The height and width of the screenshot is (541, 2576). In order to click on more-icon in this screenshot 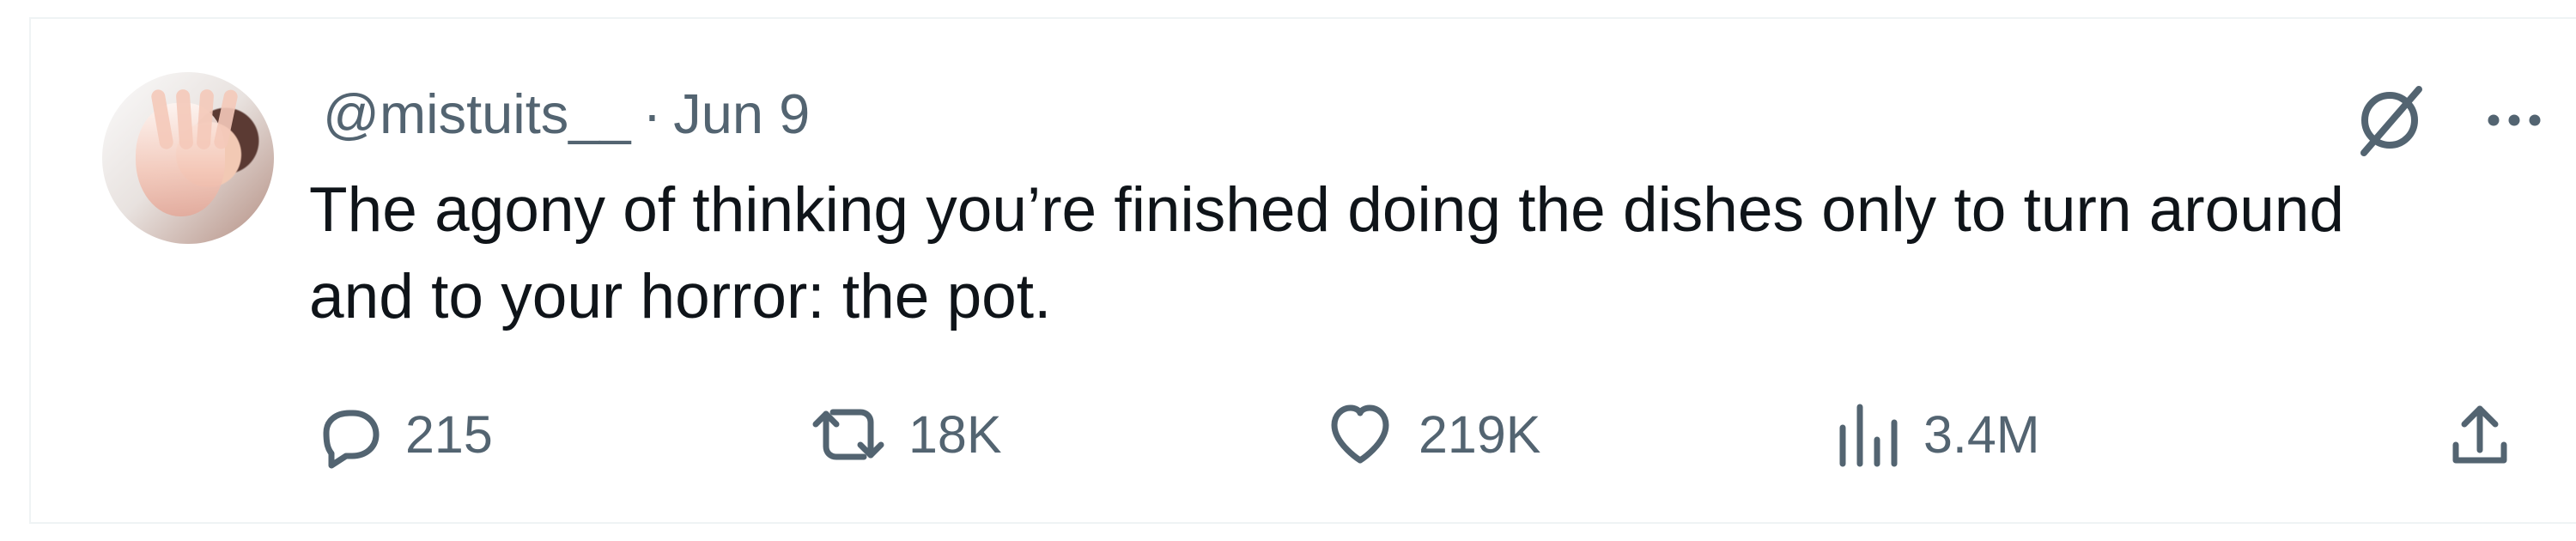, I will do `click(2514, 120)`.